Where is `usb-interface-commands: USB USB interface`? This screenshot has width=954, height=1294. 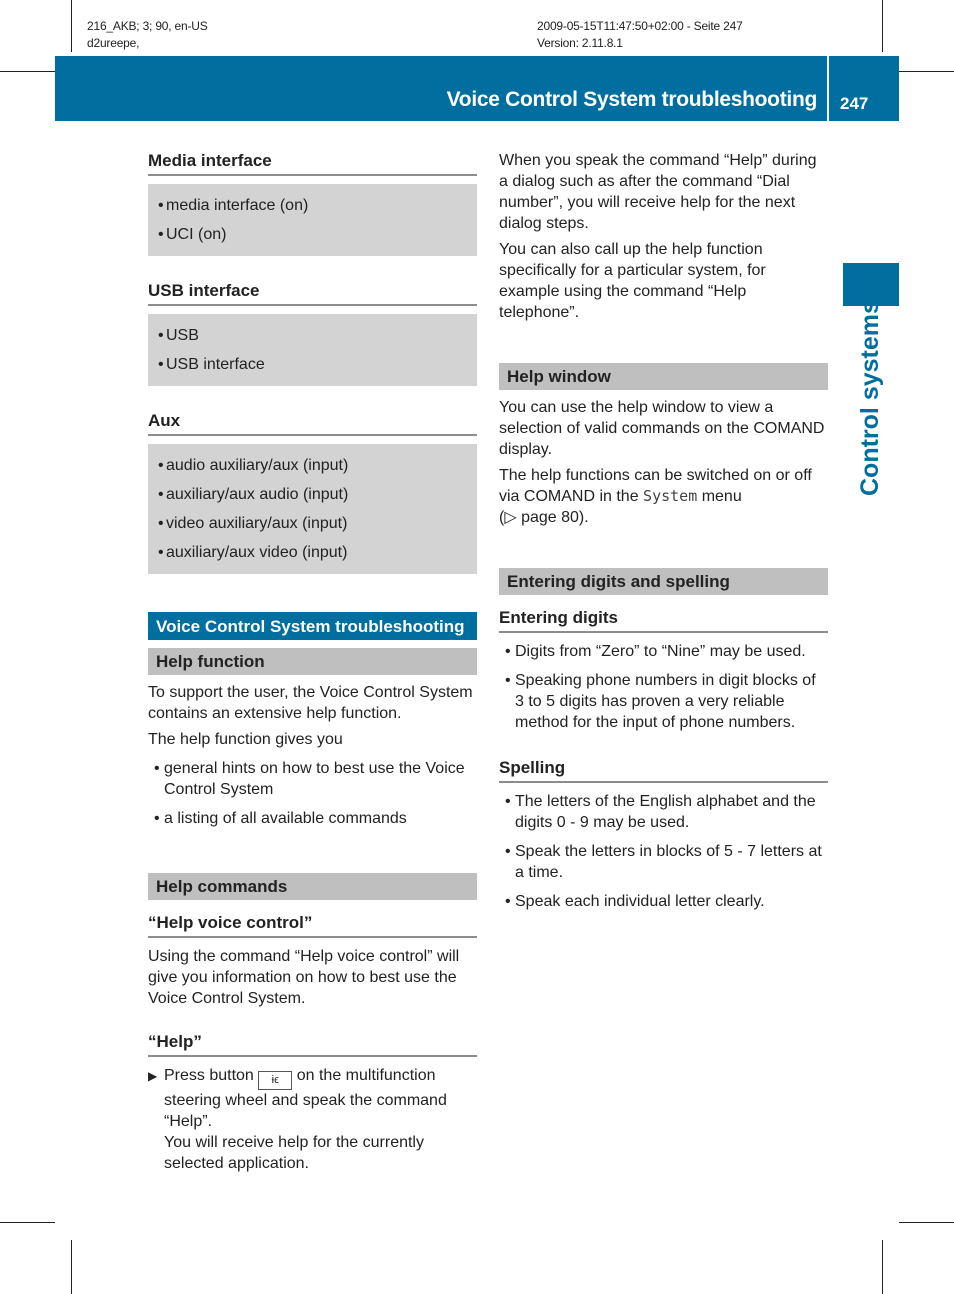 usb-interface-commands: USB USB interface is located at coordinates (312, 350).